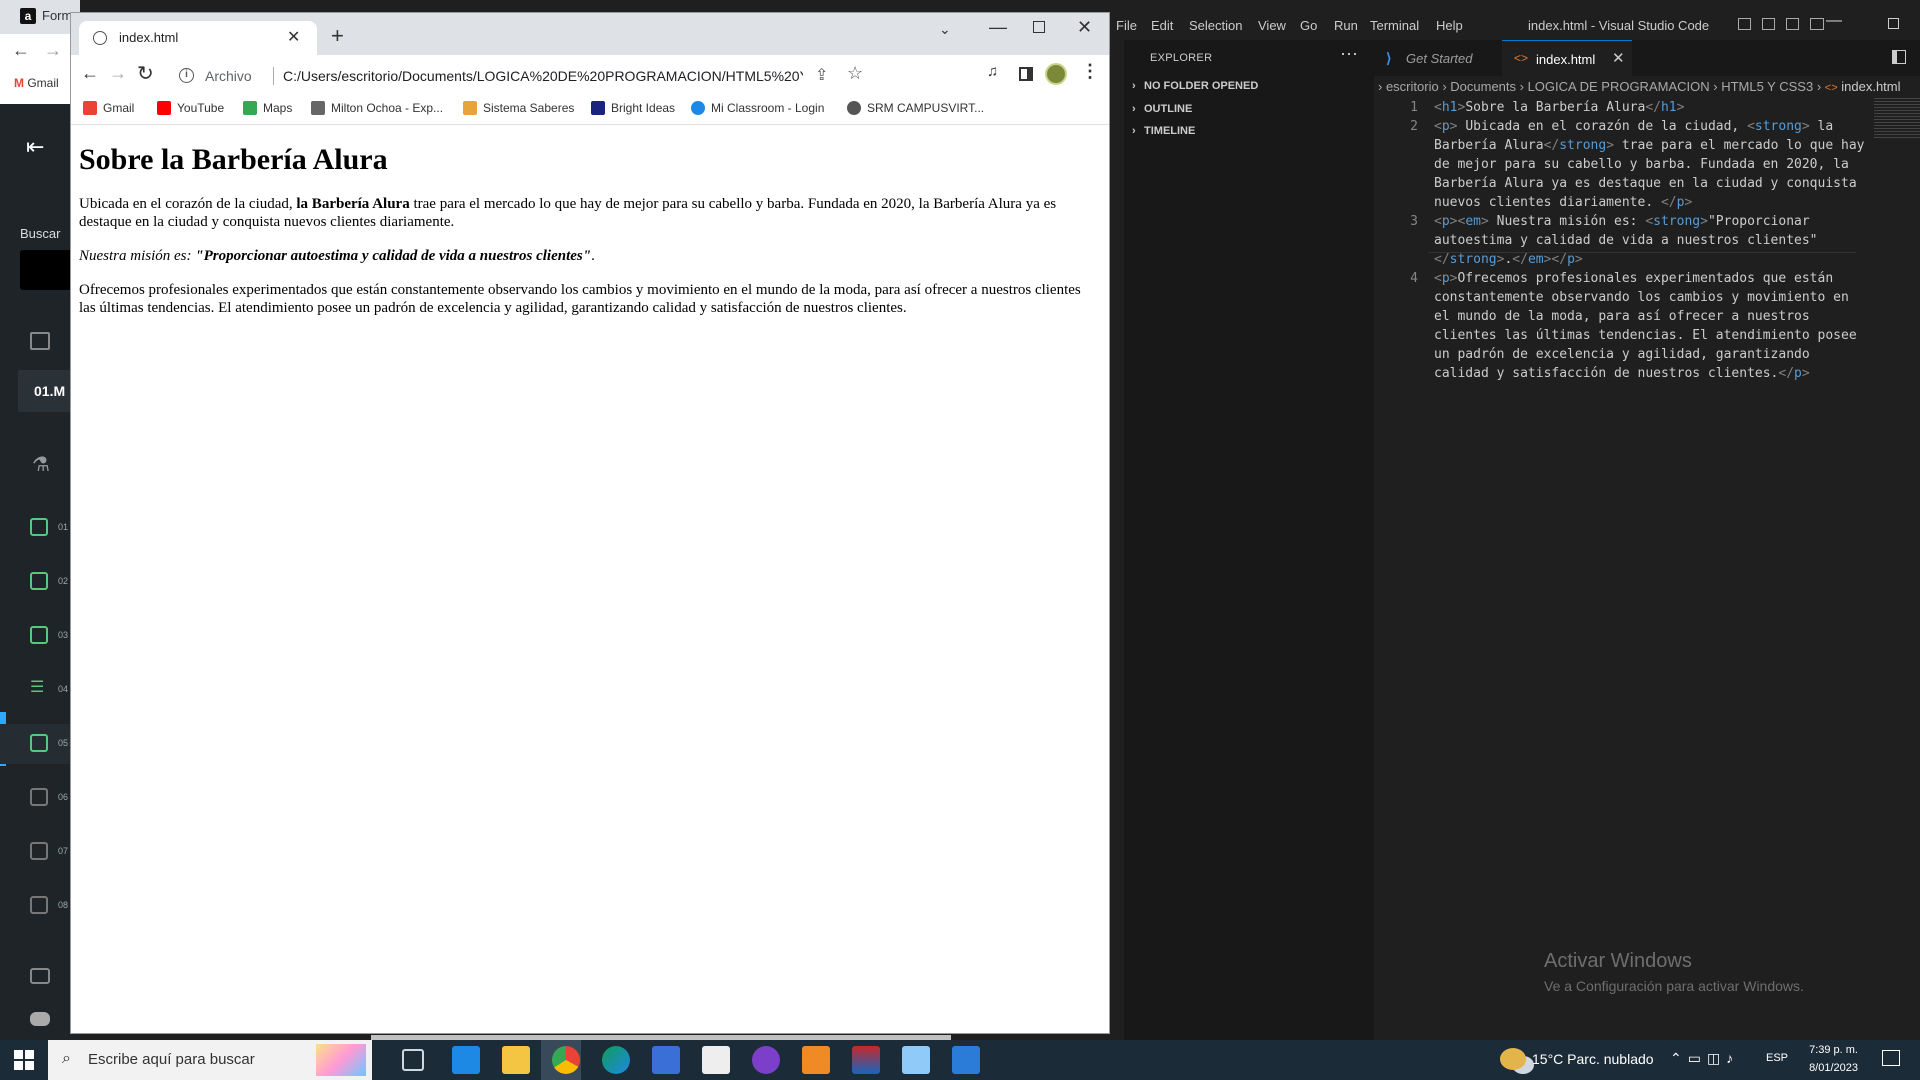 Image resolution: width=1920 pixels, height=1080 pixels. I want to click on tab-search-icon: ⌄, so click(945, 29).